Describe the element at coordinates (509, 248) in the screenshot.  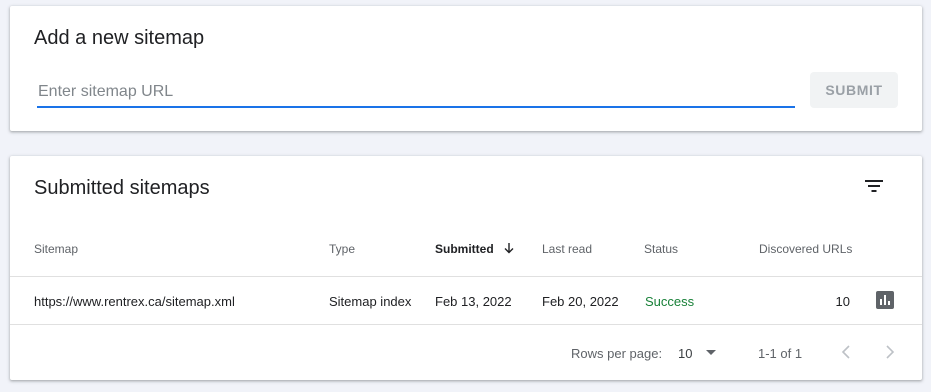
I see `arrow-down-icon` at that location.